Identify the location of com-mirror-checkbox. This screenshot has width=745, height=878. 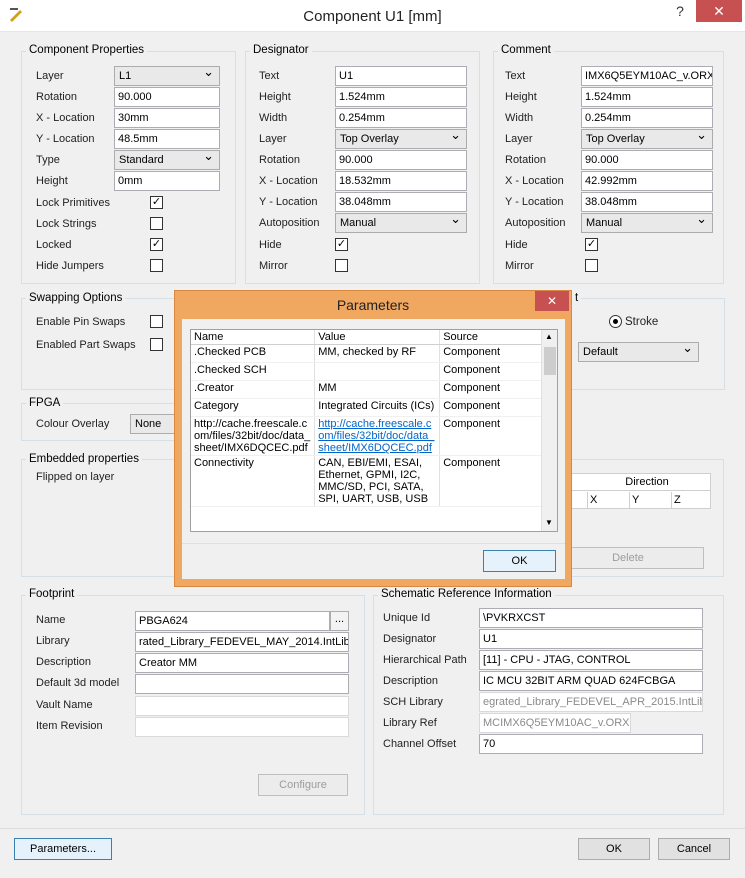
(591, 265).